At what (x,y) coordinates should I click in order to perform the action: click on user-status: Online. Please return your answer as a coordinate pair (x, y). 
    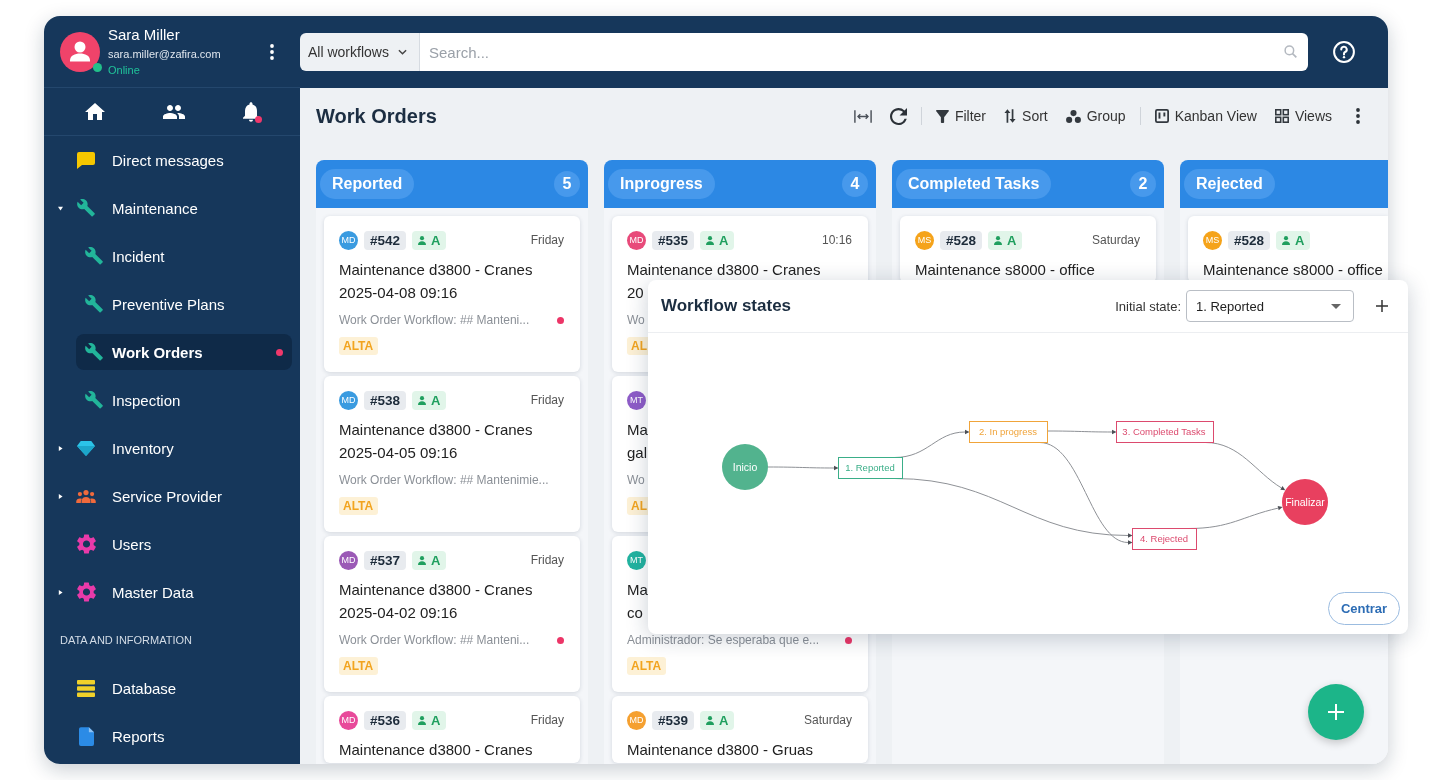
    Looking at the image, I should click on (124, 70).